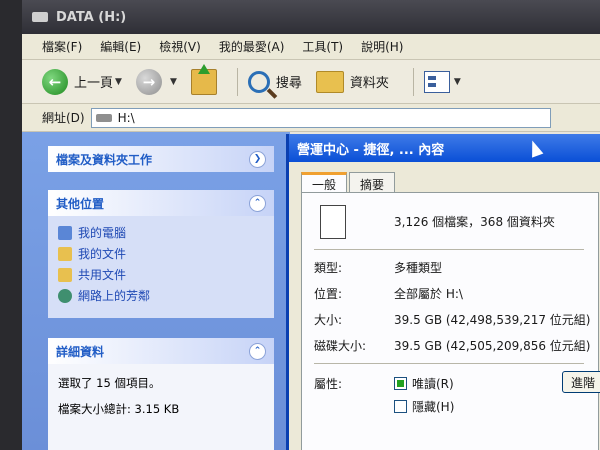 The image size is (600, 450). I want to click on other-places-title: 其他位置, so click(80, 203).